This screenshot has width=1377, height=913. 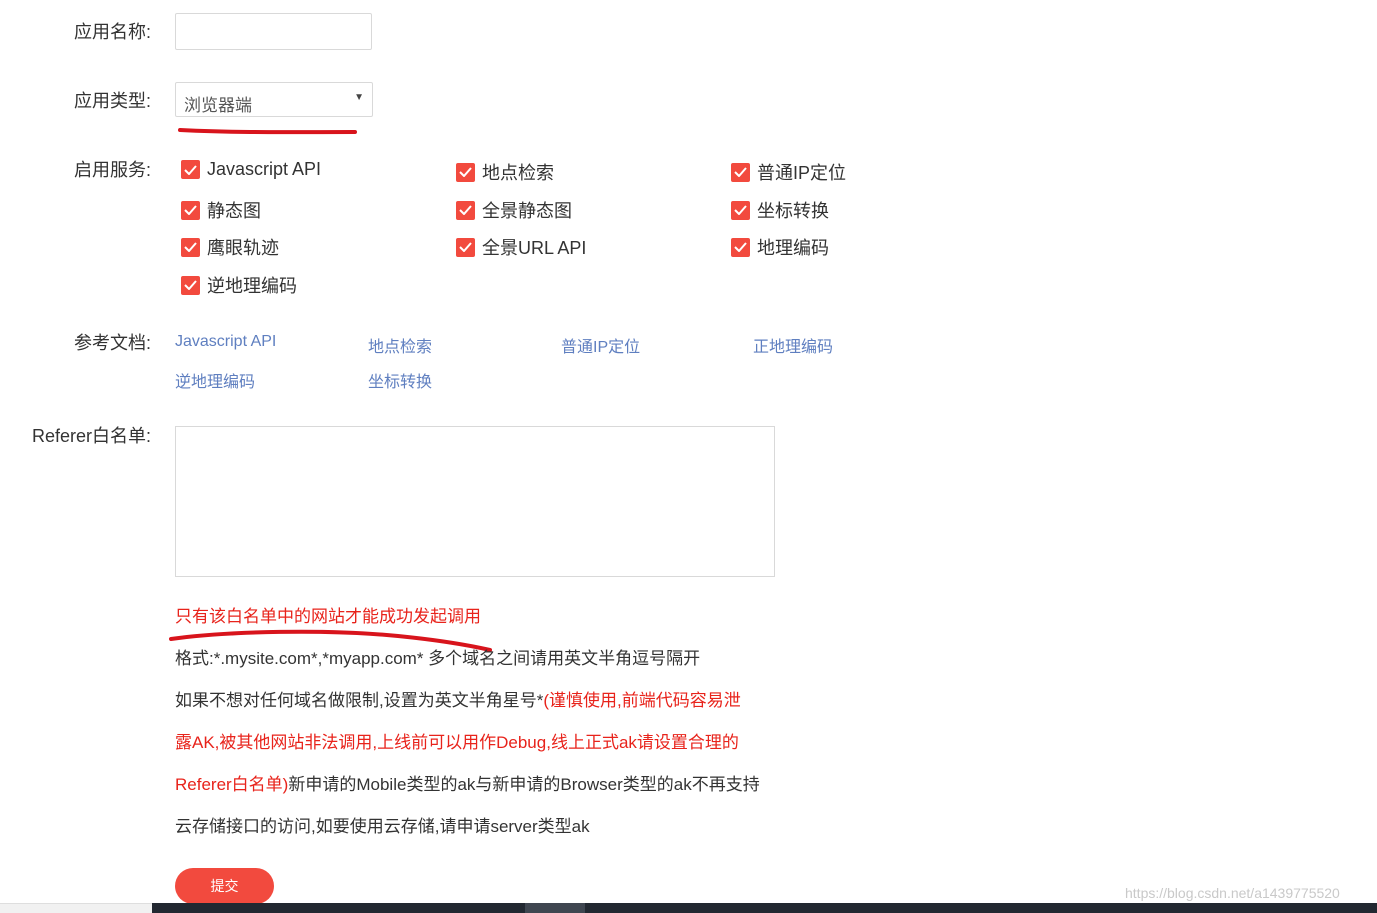 What do you see at coordinates (273, 31) in the screenshot?
I see `app-name-input` at bounding box center [273, 31].